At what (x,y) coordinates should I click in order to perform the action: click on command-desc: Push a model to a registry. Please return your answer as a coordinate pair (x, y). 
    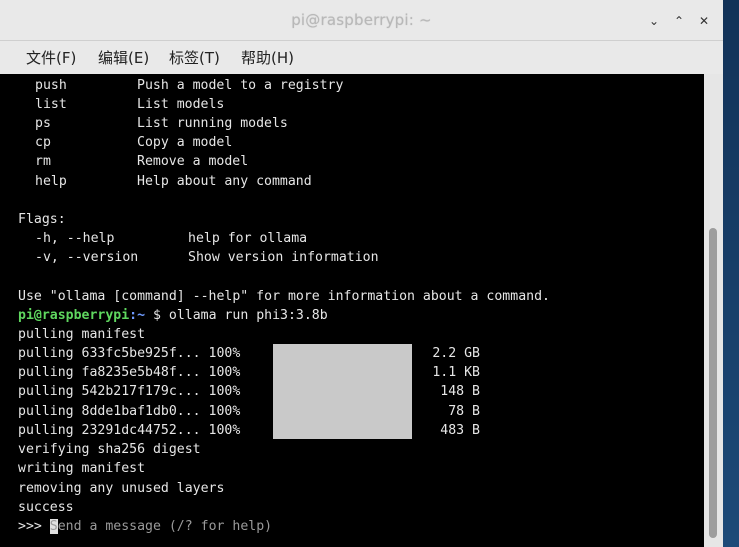
    Looking at the image, I should click on (240, 85).